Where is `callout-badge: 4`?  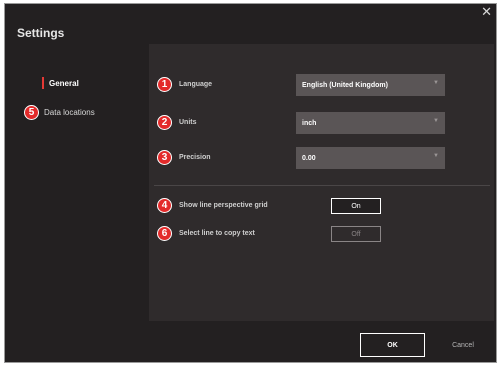 callout-badge: 4 is located at coordinates (164, 205).